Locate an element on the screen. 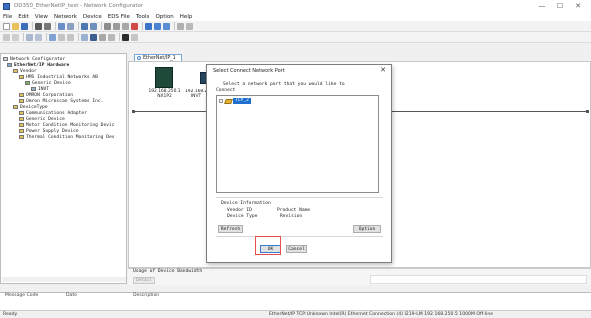 The image size is (591, 318). message-pane is located at coordinates (295, 301).